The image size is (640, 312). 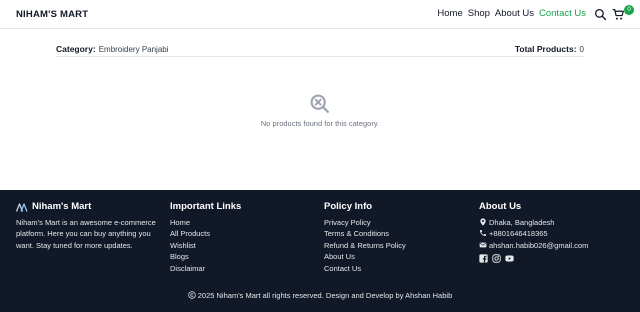 I want to click on nav-shop-link: Shop, so click(x=479, y=13).